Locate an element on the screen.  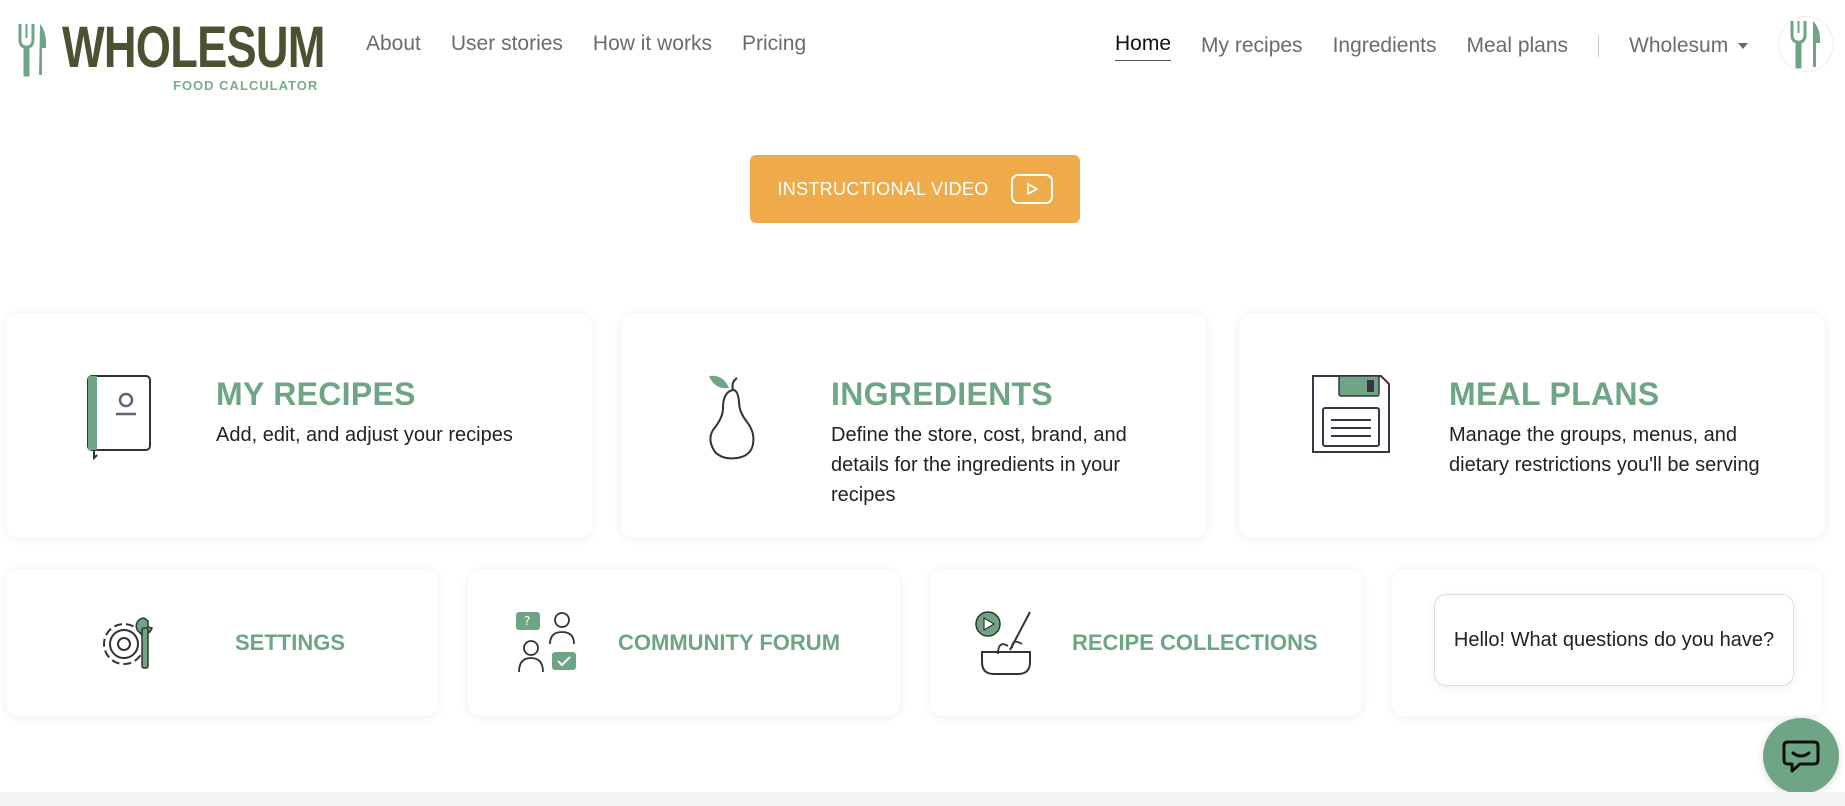
card-title: COMMUNITY FORUM is located at coordinates (729, 642).